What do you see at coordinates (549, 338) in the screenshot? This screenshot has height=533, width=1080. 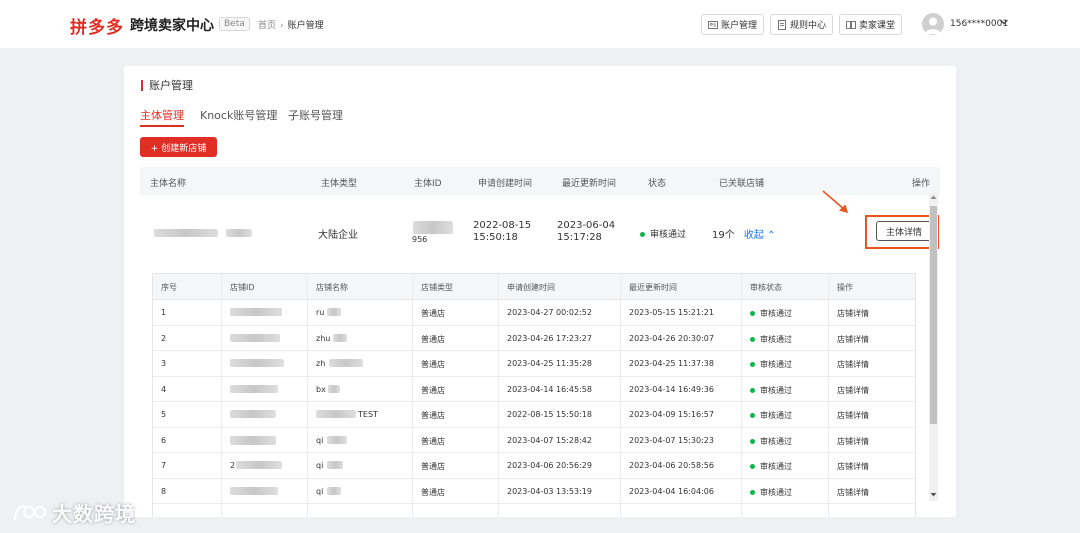 I see `shop-created: 2023-04-26 17:23:27` at bounding box center [549, 338].